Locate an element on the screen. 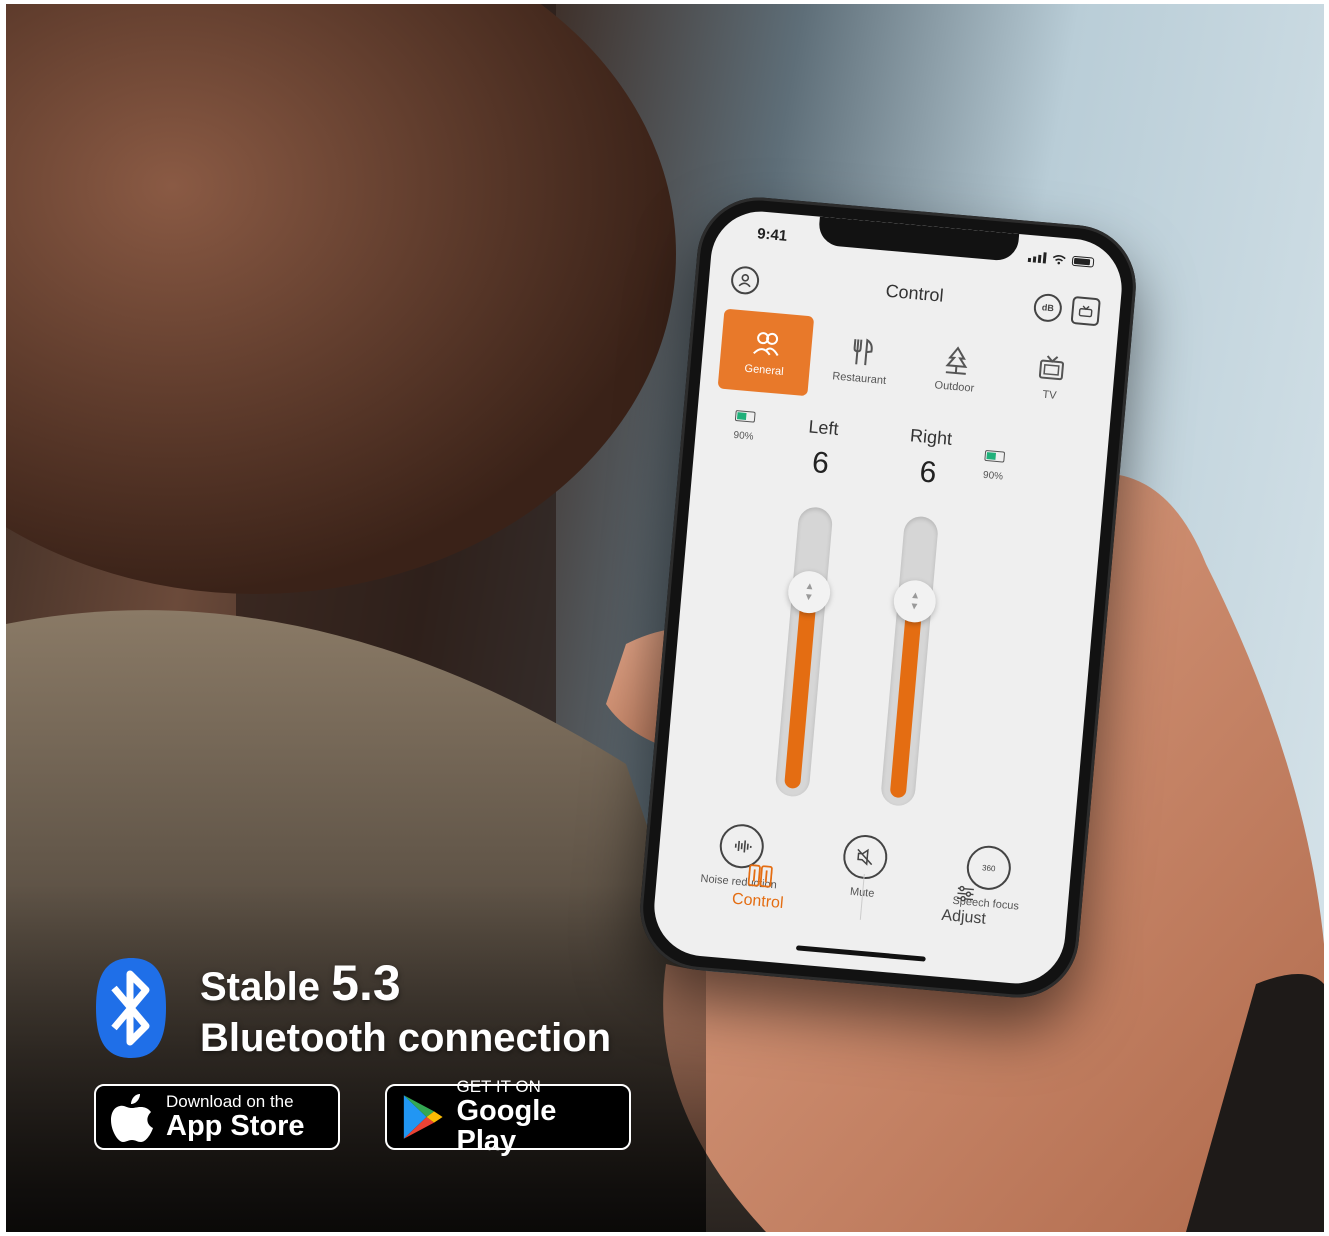 The height and width of the screenshot is (1236, 1329). status-icons is located at coordinates (1061, 259).